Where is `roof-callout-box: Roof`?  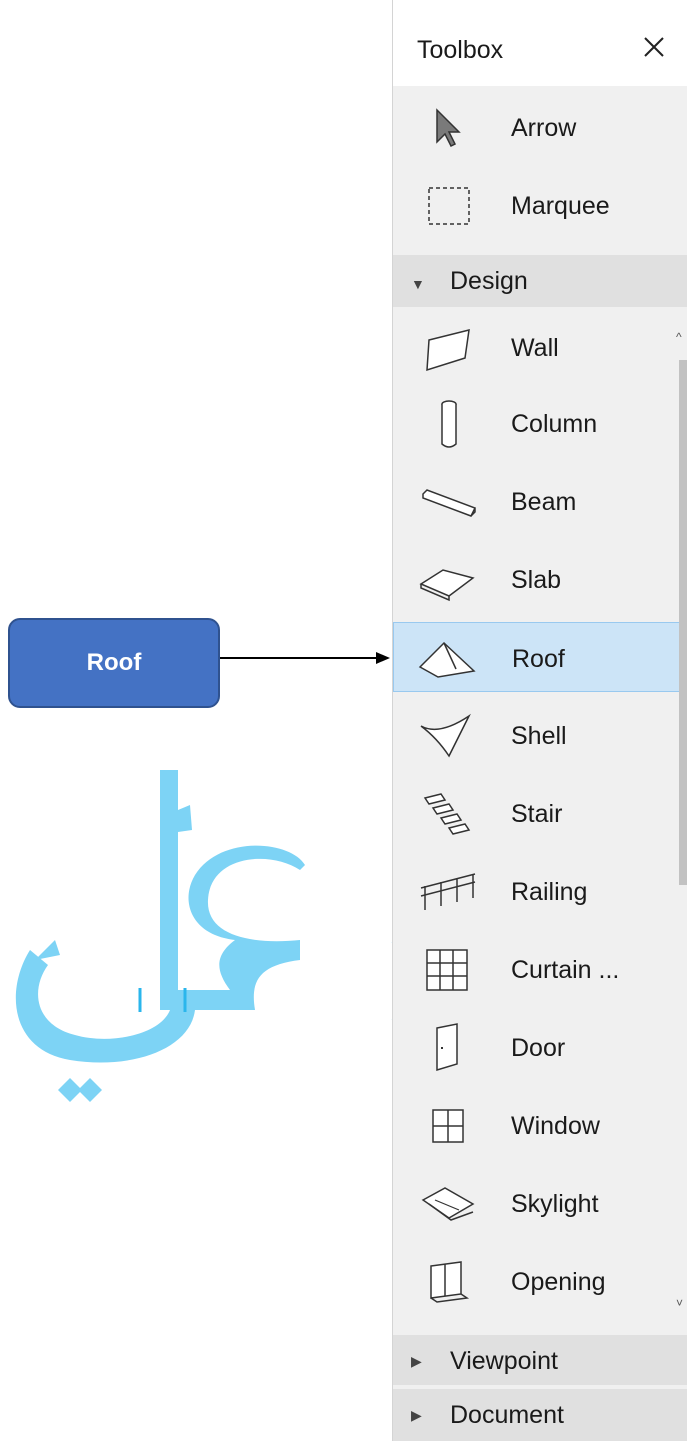
roof-callout-box: Roof is located at coordinates (114, 663).